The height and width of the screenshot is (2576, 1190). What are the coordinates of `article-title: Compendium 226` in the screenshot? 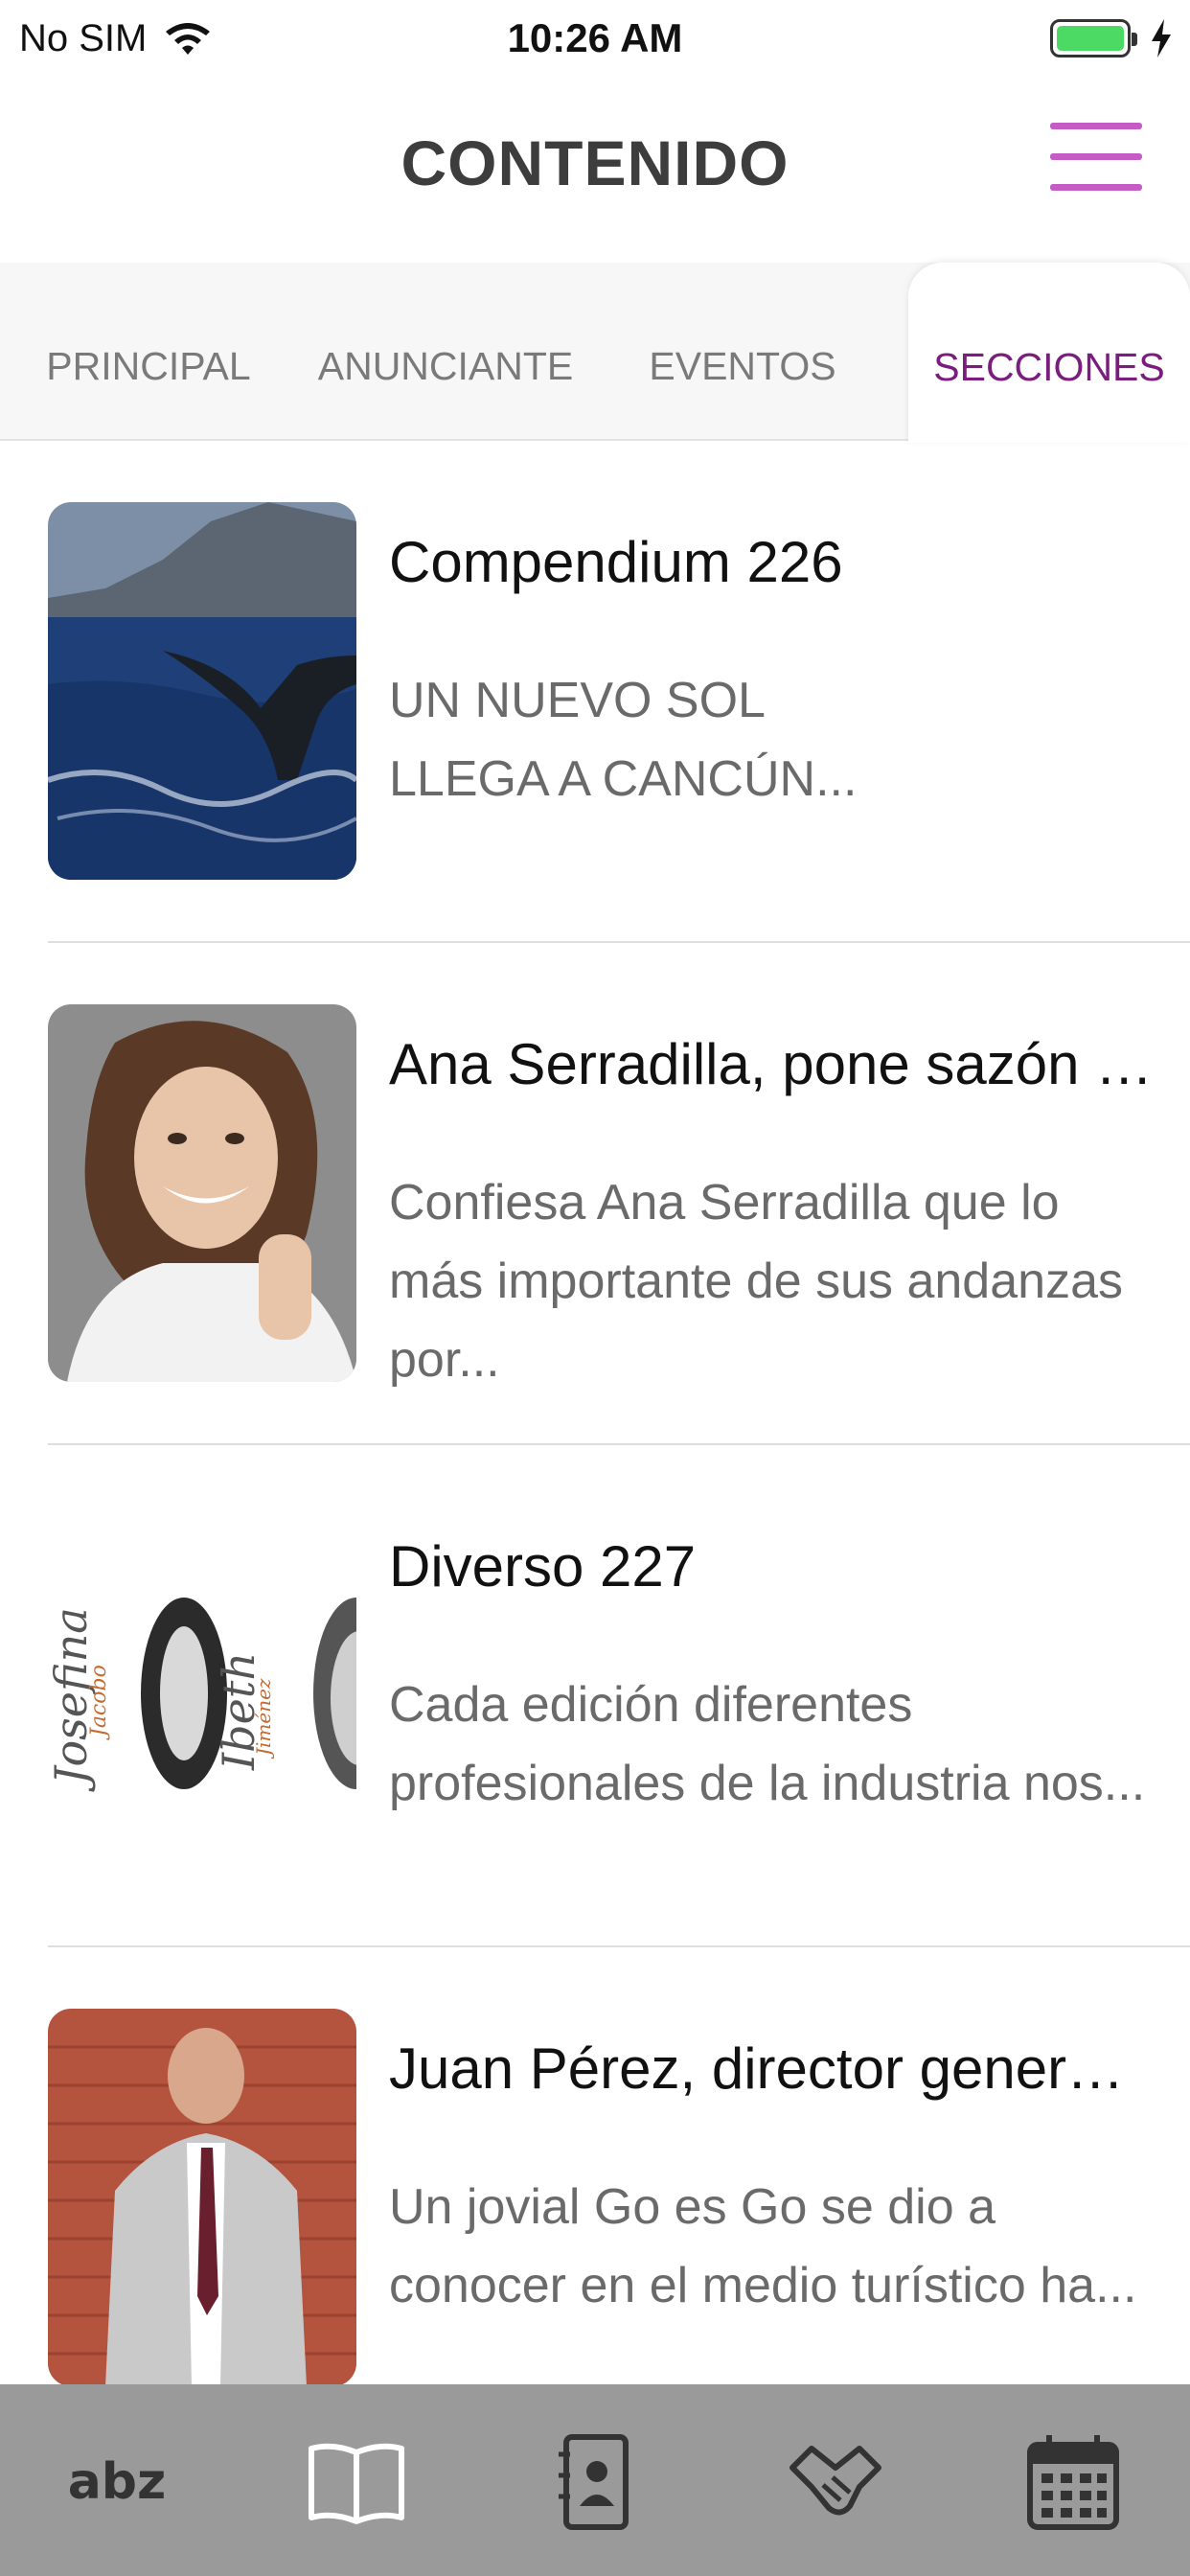 It's located at (773, 562).